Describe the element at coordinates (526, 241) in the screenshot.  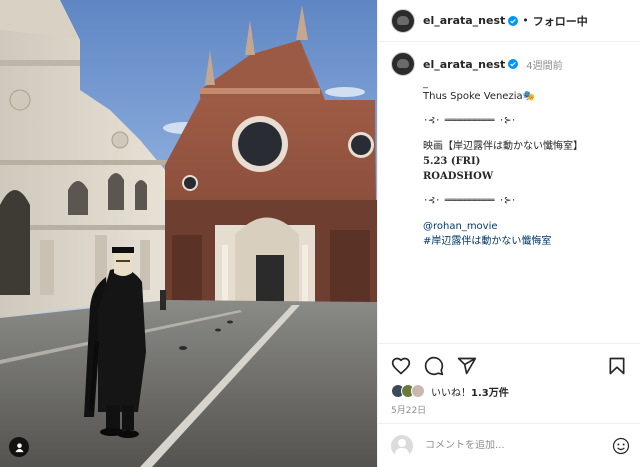
I see `hashtag-link: #岸辺露伴は動かない懺悔室` at that location.